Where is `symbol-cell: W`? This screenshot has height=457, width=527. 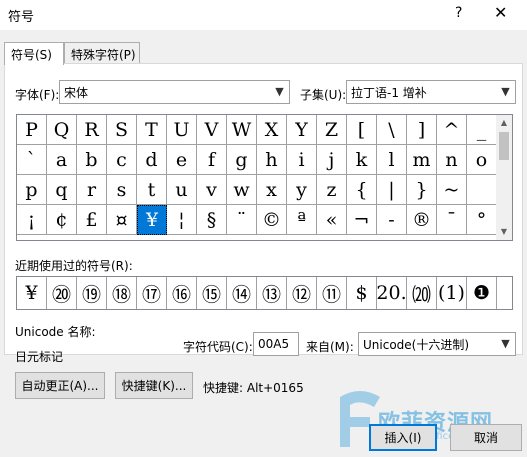
symbol-cell: W is located at coordinates (242, 130).